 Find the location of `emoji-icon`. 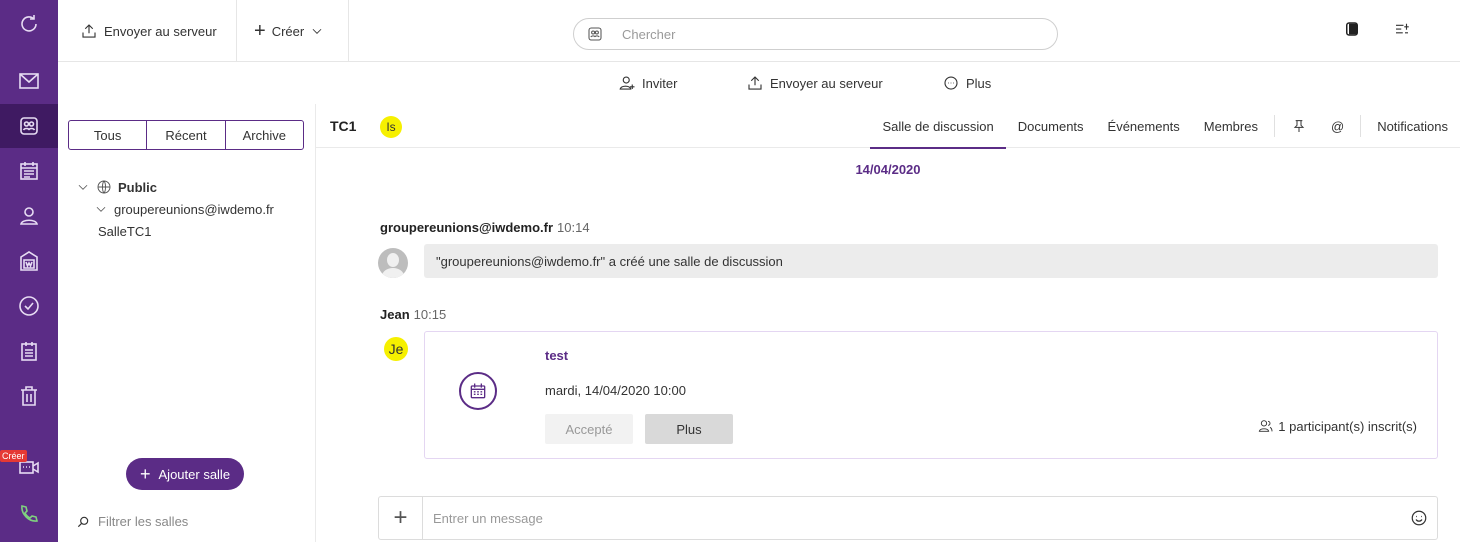

emoji-icon is located at coordinates (1419, 518).